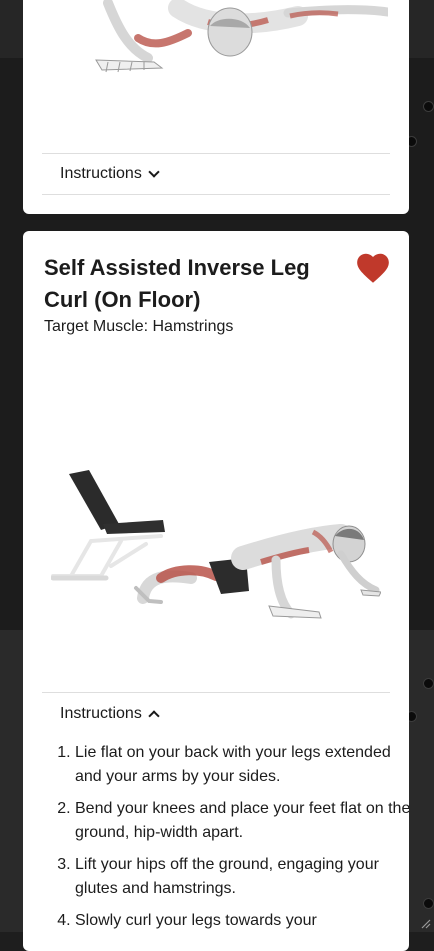 Image resolution: width=434 pixels, height=951 pixels. Describe the element at coordinates (154, 716) in the screenshot. I see `chevron-up-icon` at that location.